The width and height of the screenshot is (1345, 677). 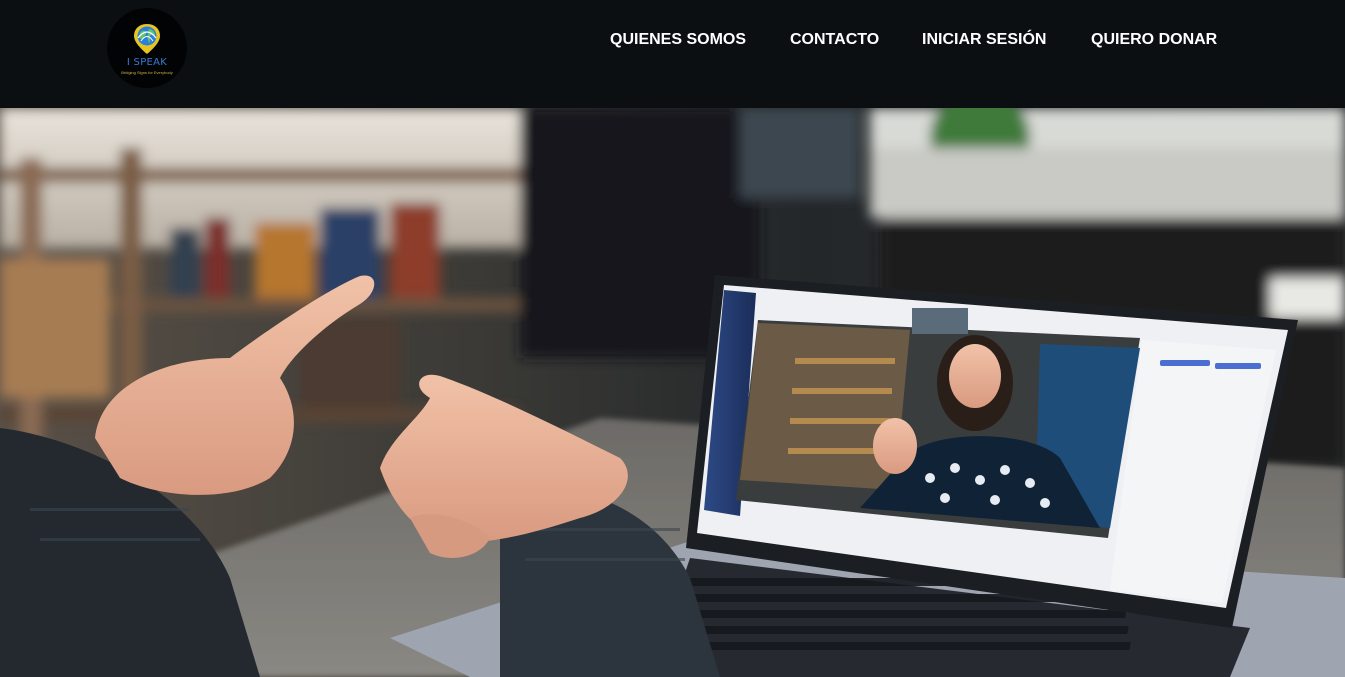 What do you see at coordinates (984, 40) in the screenshot?
I see `nav-item-iniciar-sesion: INICIAR SESIÓN` at bounding box center [984, 40].